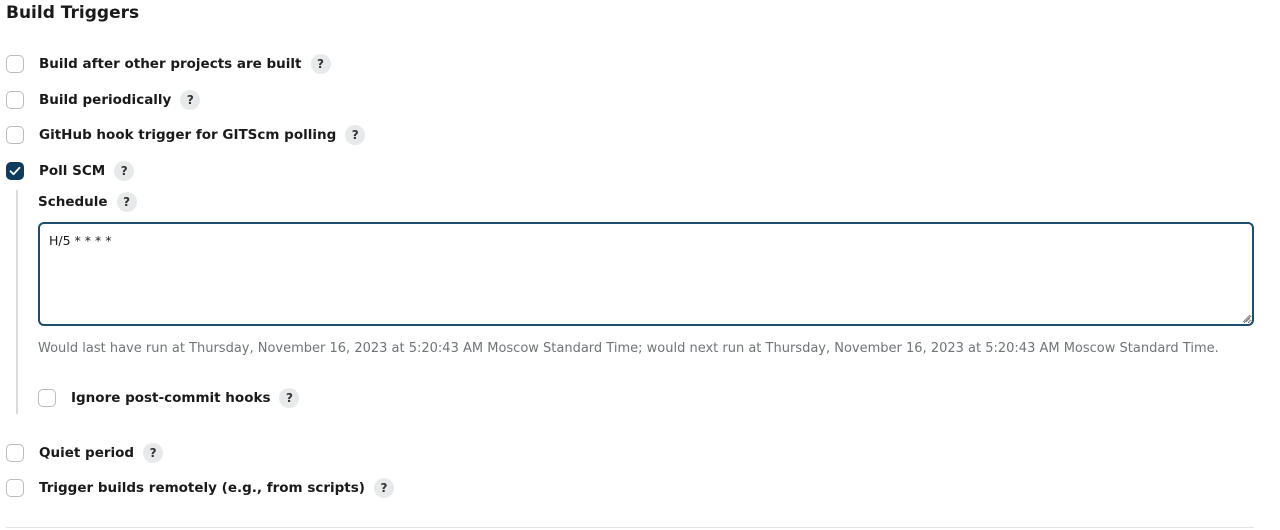 The width and height of the screenshot is (1280, 530). What do you see at coordinates (47, 398) in the screenshot?
I see `ignore-post-commit-hooks-checkbox` at bounding box center [47, 398].